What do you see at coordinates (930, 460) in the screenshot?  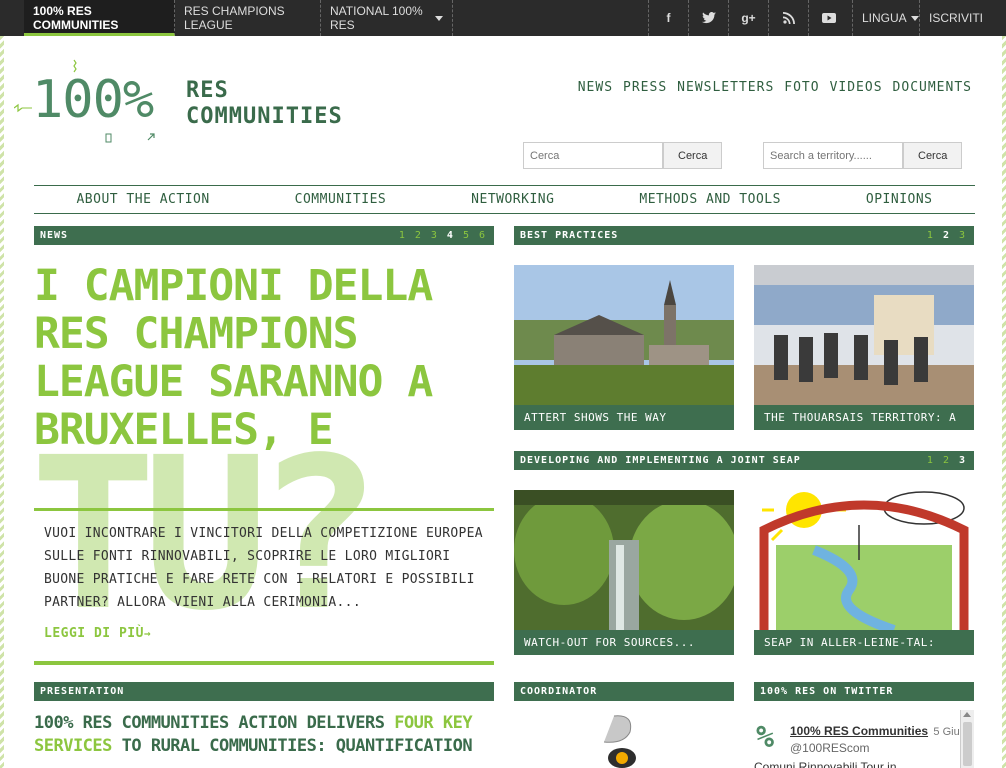 I see `seap-page-1: 1` at bounding box center [930, 460].